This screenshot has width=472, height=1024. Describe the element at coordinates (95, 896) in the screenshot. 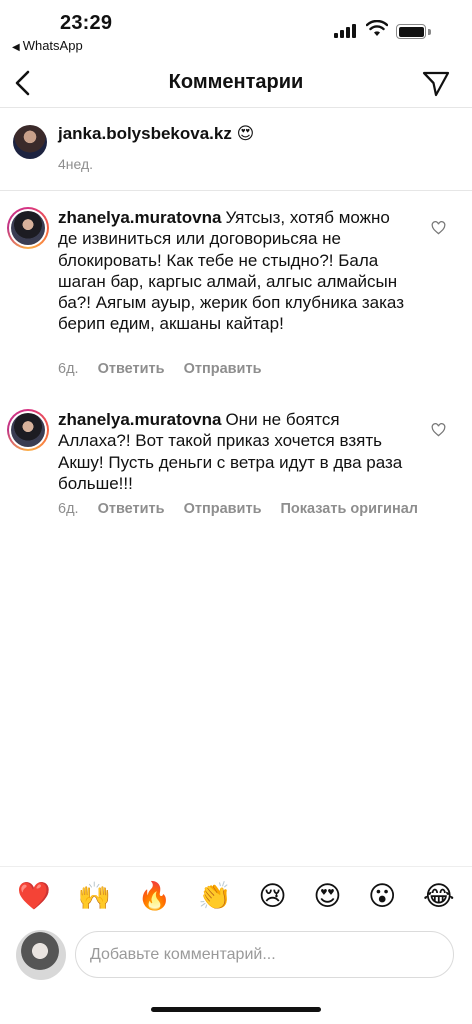

I see `reaction-raised-hands-button: 🙌` at that location.